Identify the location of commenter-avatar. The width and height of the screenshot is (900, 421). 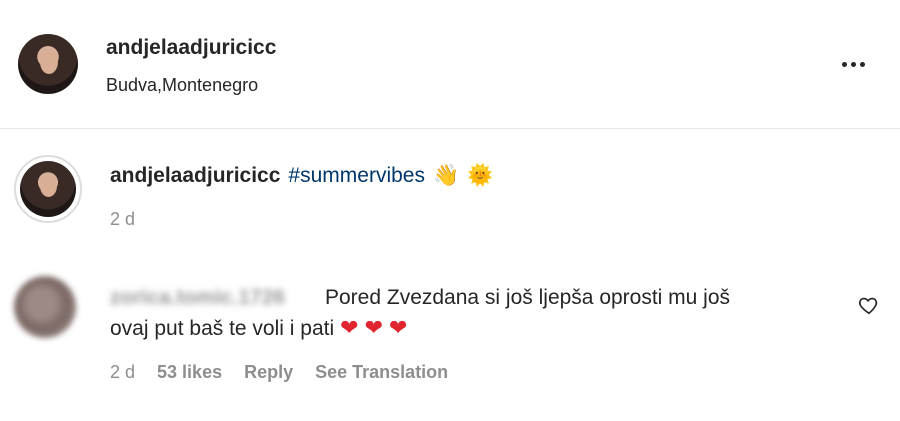
(45, 307).